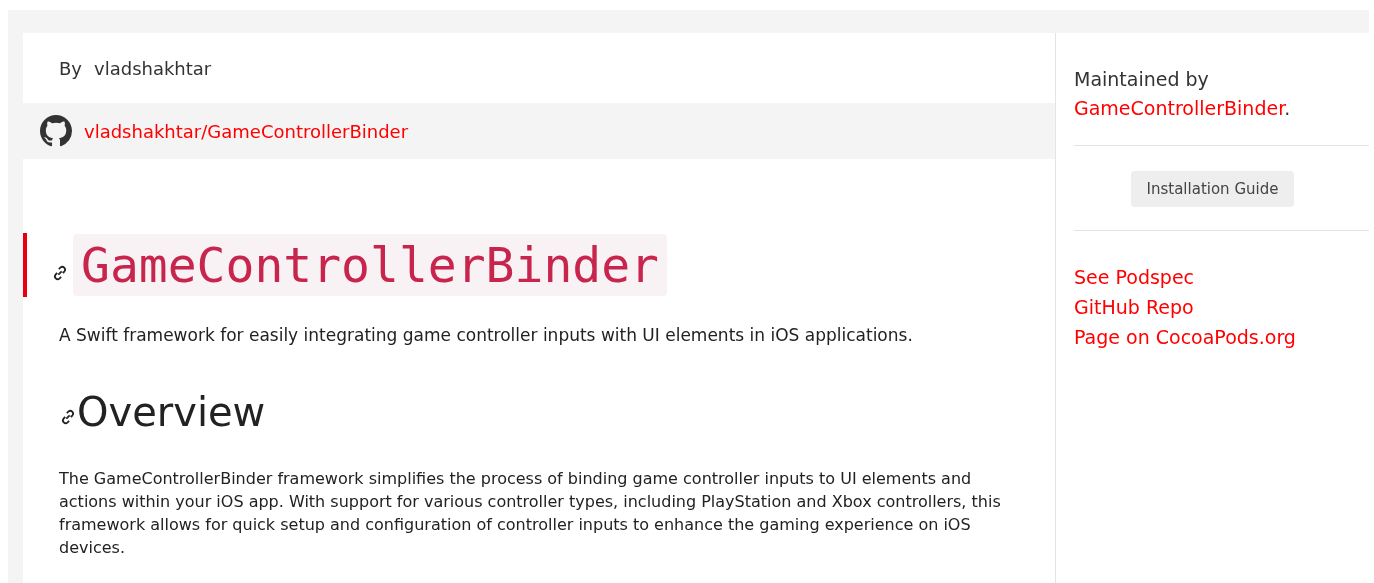 The width and height of the screenshot is (1374, 583). Describe the element at coordinates (370, 265) in the screenshot. I see `page-title: GameControllerBinder` at that location.